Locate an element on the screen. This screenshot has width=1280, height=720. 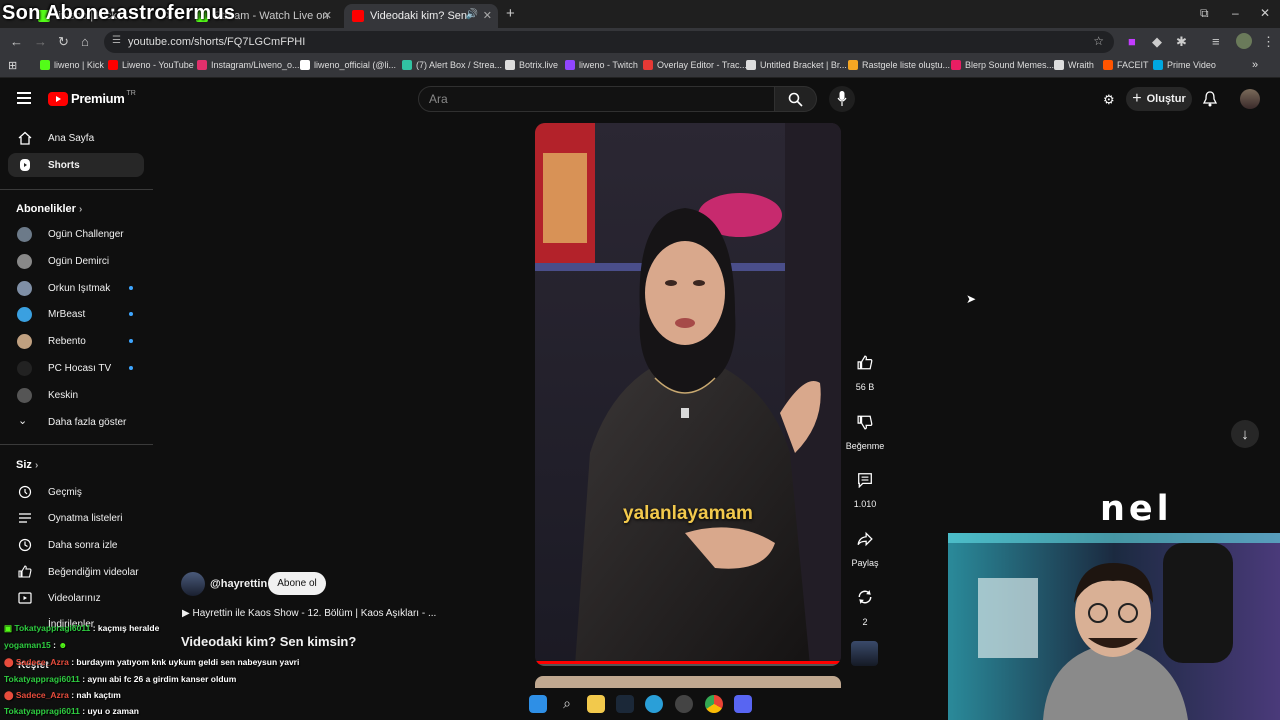
notifications-bell-icon is located at coordinates (1210, 101).